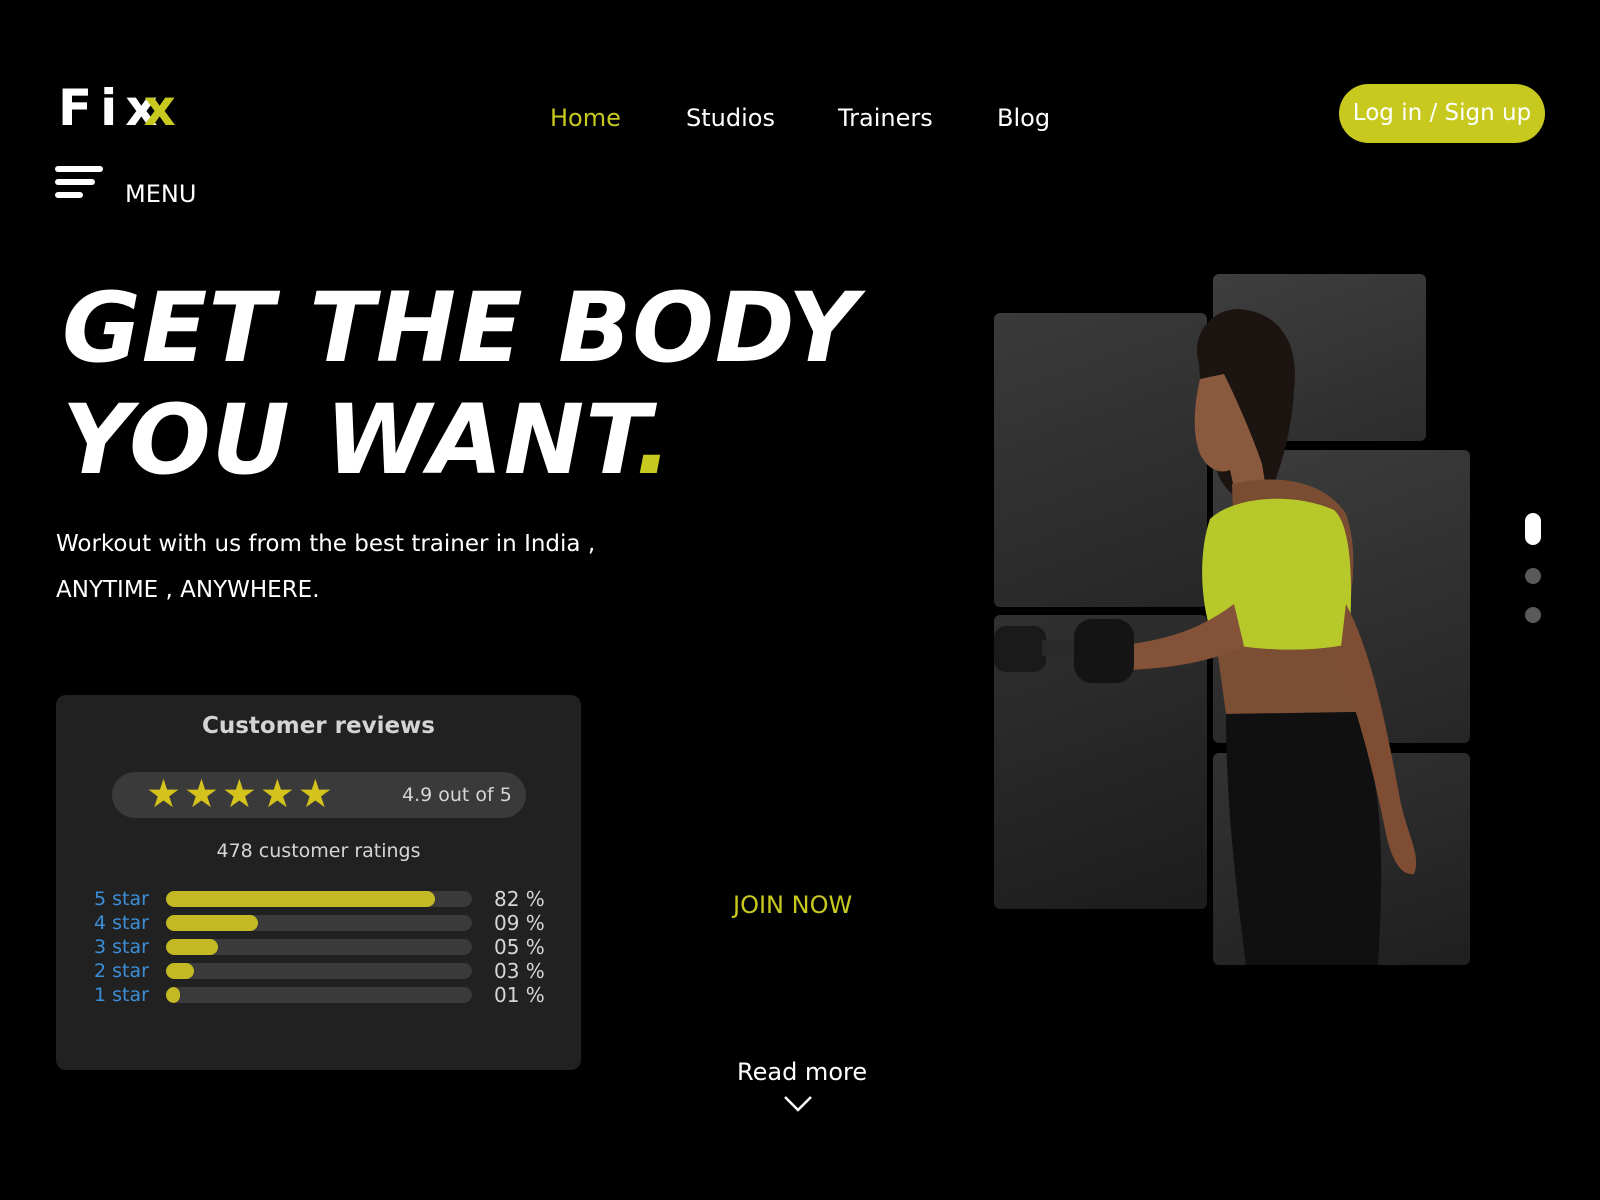 The height and width of the screenshot is (1200, 1600). Describe the element at coordinates (519, 971) in the screenshot. I see `rating-bar-percent: 03 %` at that location.